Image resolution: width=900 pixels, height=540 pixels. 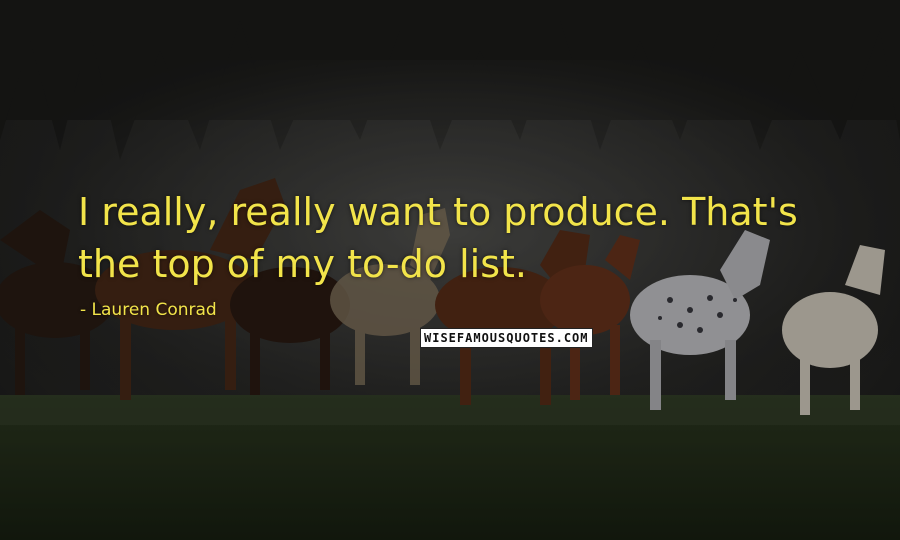 What do you see at coordinates (148, 310) in the screenshot?
I see `quote-author: - Lauren Conrad` at bounding box center [148, 310].